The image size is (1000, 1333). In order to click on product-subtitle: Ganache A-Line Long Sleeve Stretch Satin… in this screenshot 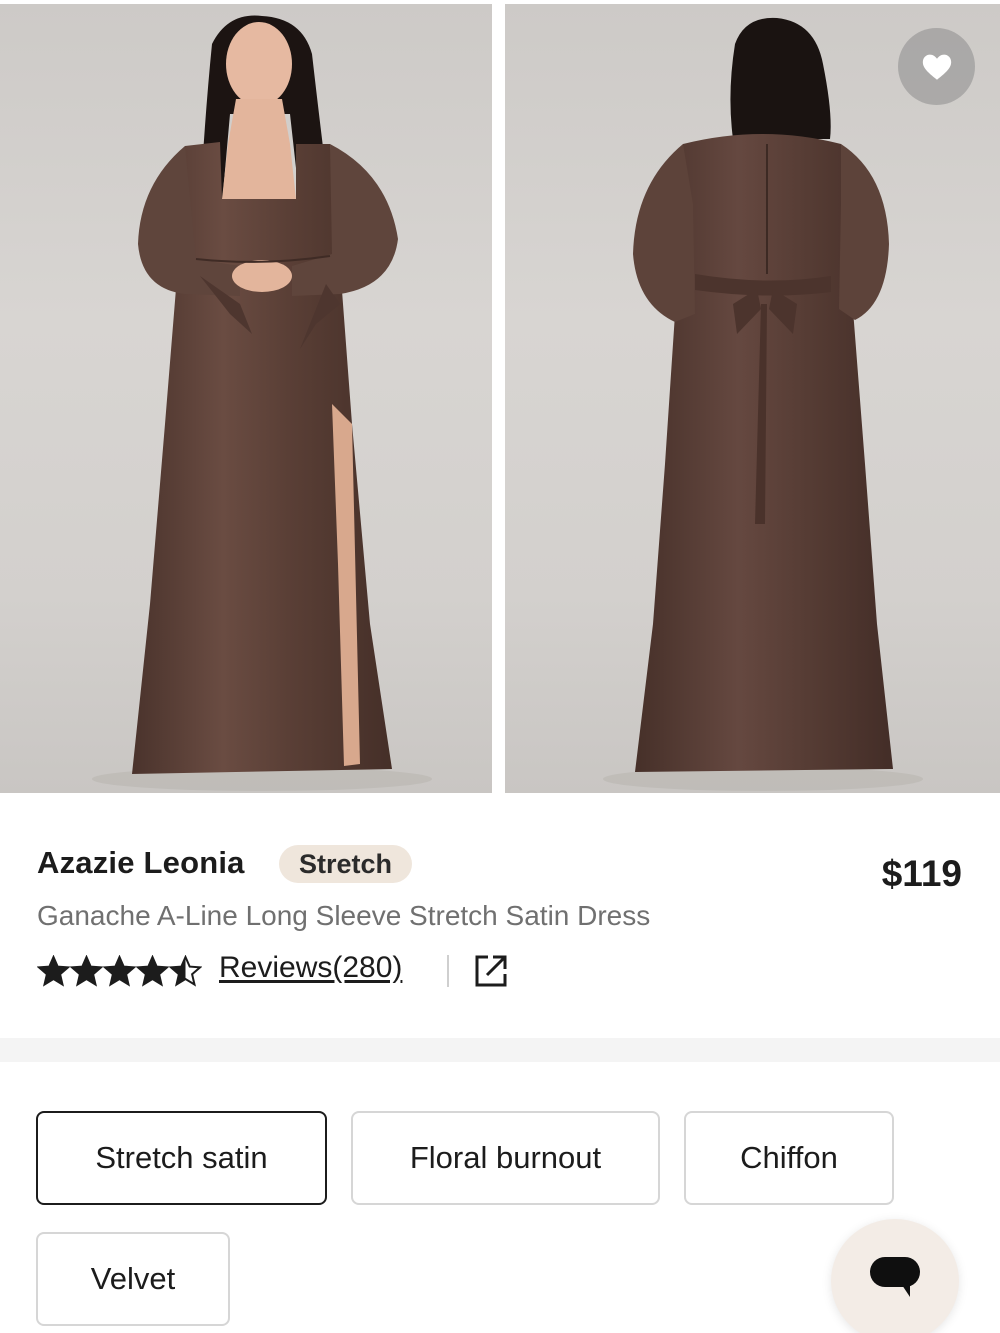, I will do `click(344, 915)`.